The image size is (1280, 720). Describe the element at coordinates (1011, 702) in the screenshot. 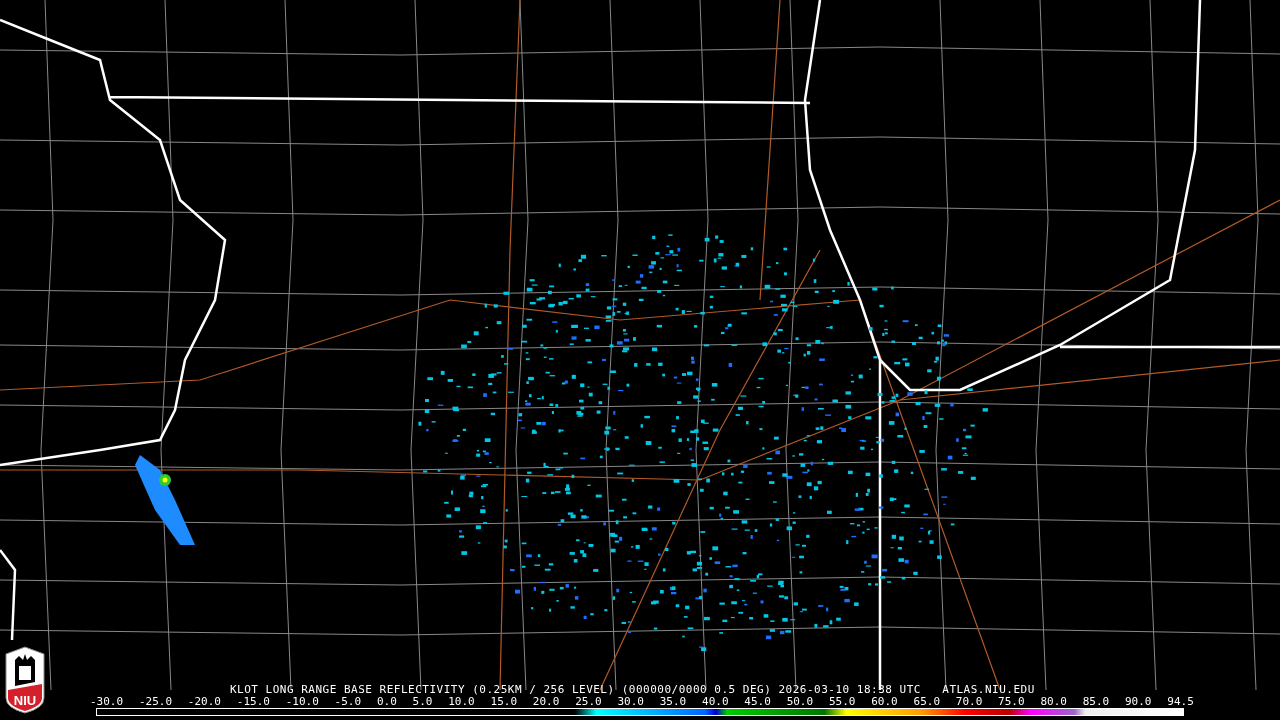

I see `legend-label: 75.0` at that location.